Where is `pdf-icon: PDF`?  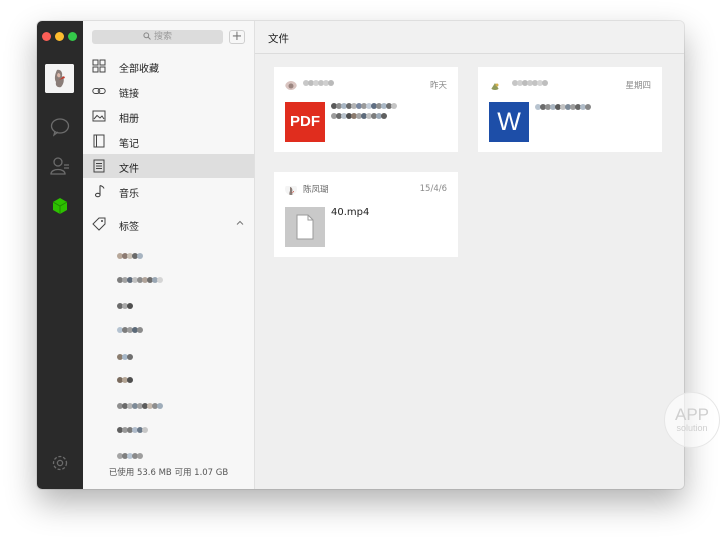
pdf-icon: PDF is located at coordinates (305, 122).